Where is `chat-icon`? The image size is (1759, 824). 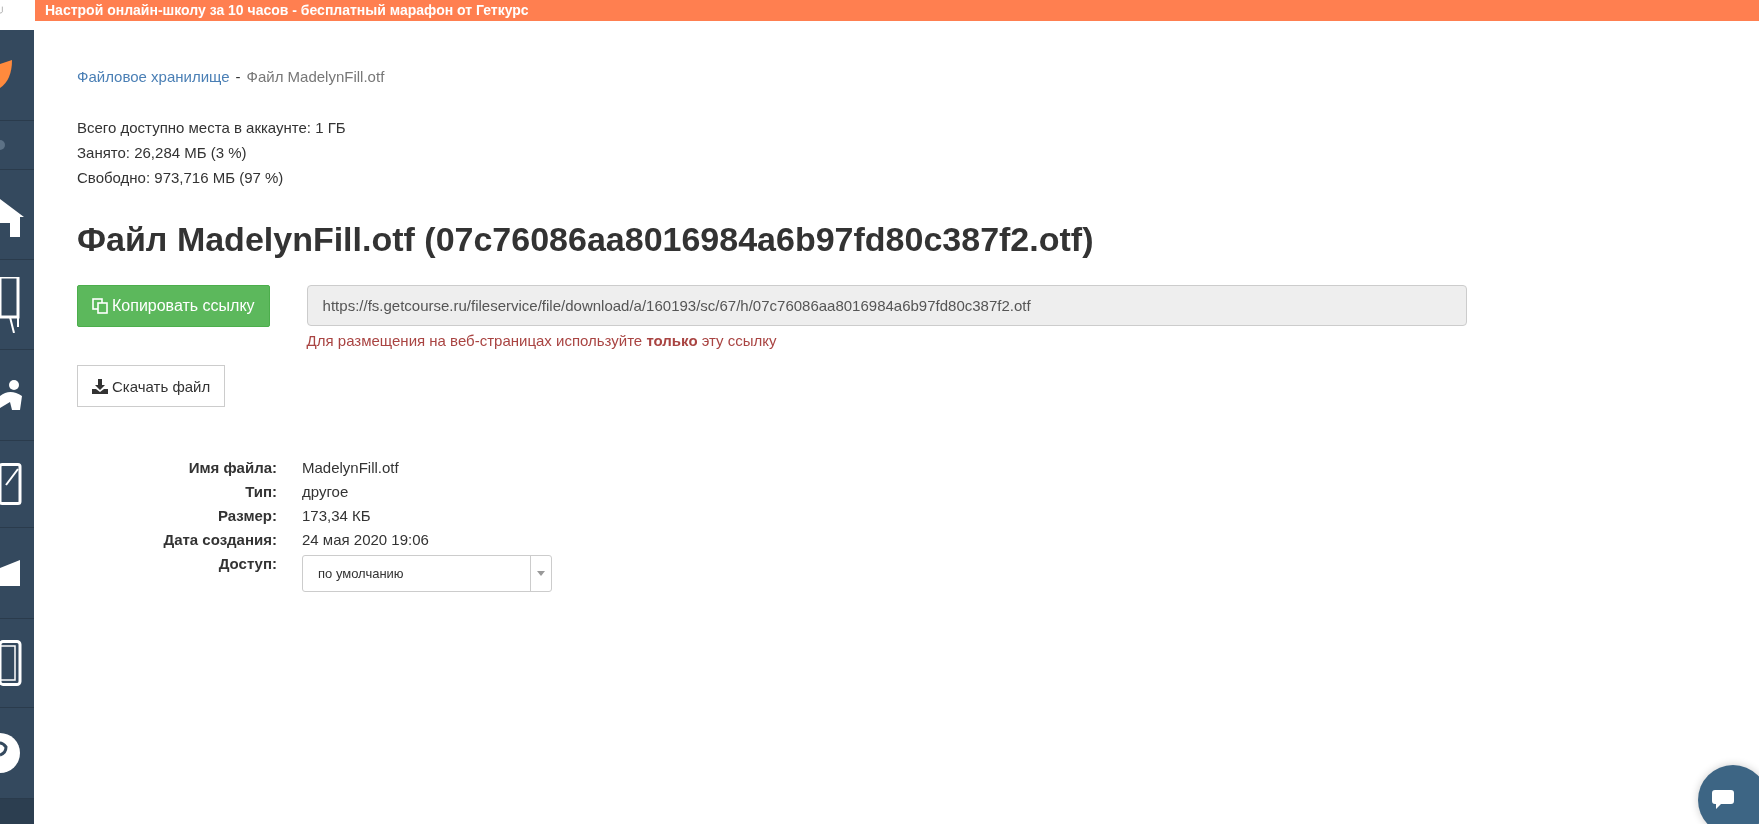
chat-icon is located at coordinates (1723, 800).